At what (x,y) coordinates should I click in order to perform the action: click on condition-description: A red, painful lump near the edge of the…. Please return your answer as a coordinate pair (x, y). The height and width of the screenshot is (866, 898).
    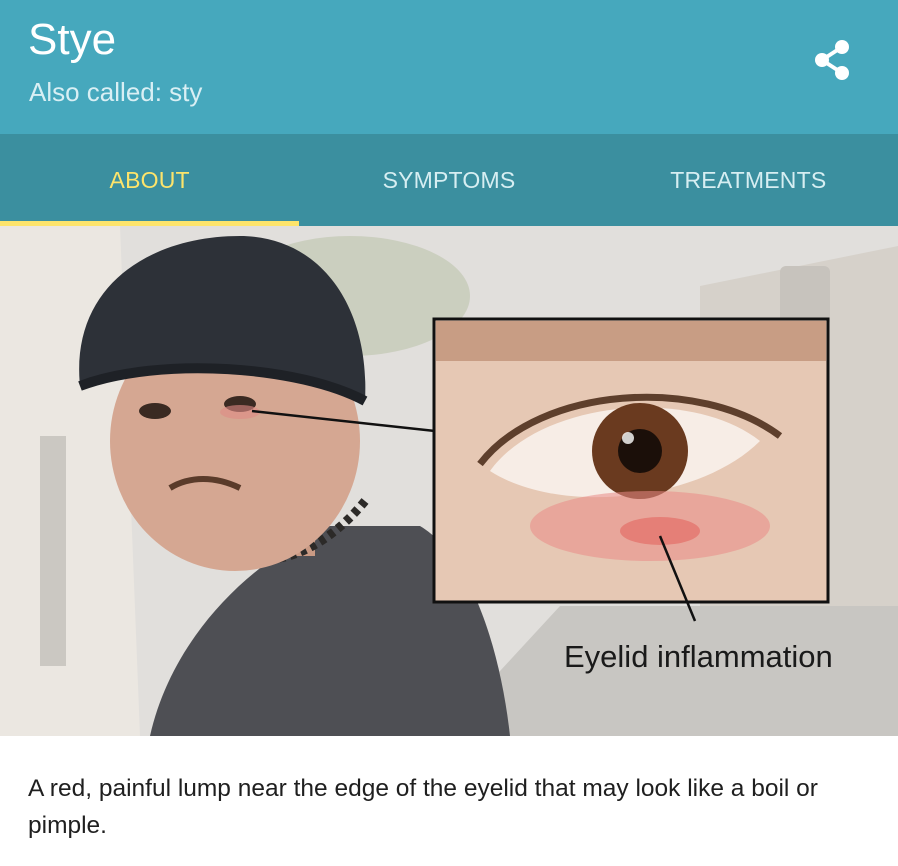
    Looking at the image, I should click on (423, 807).